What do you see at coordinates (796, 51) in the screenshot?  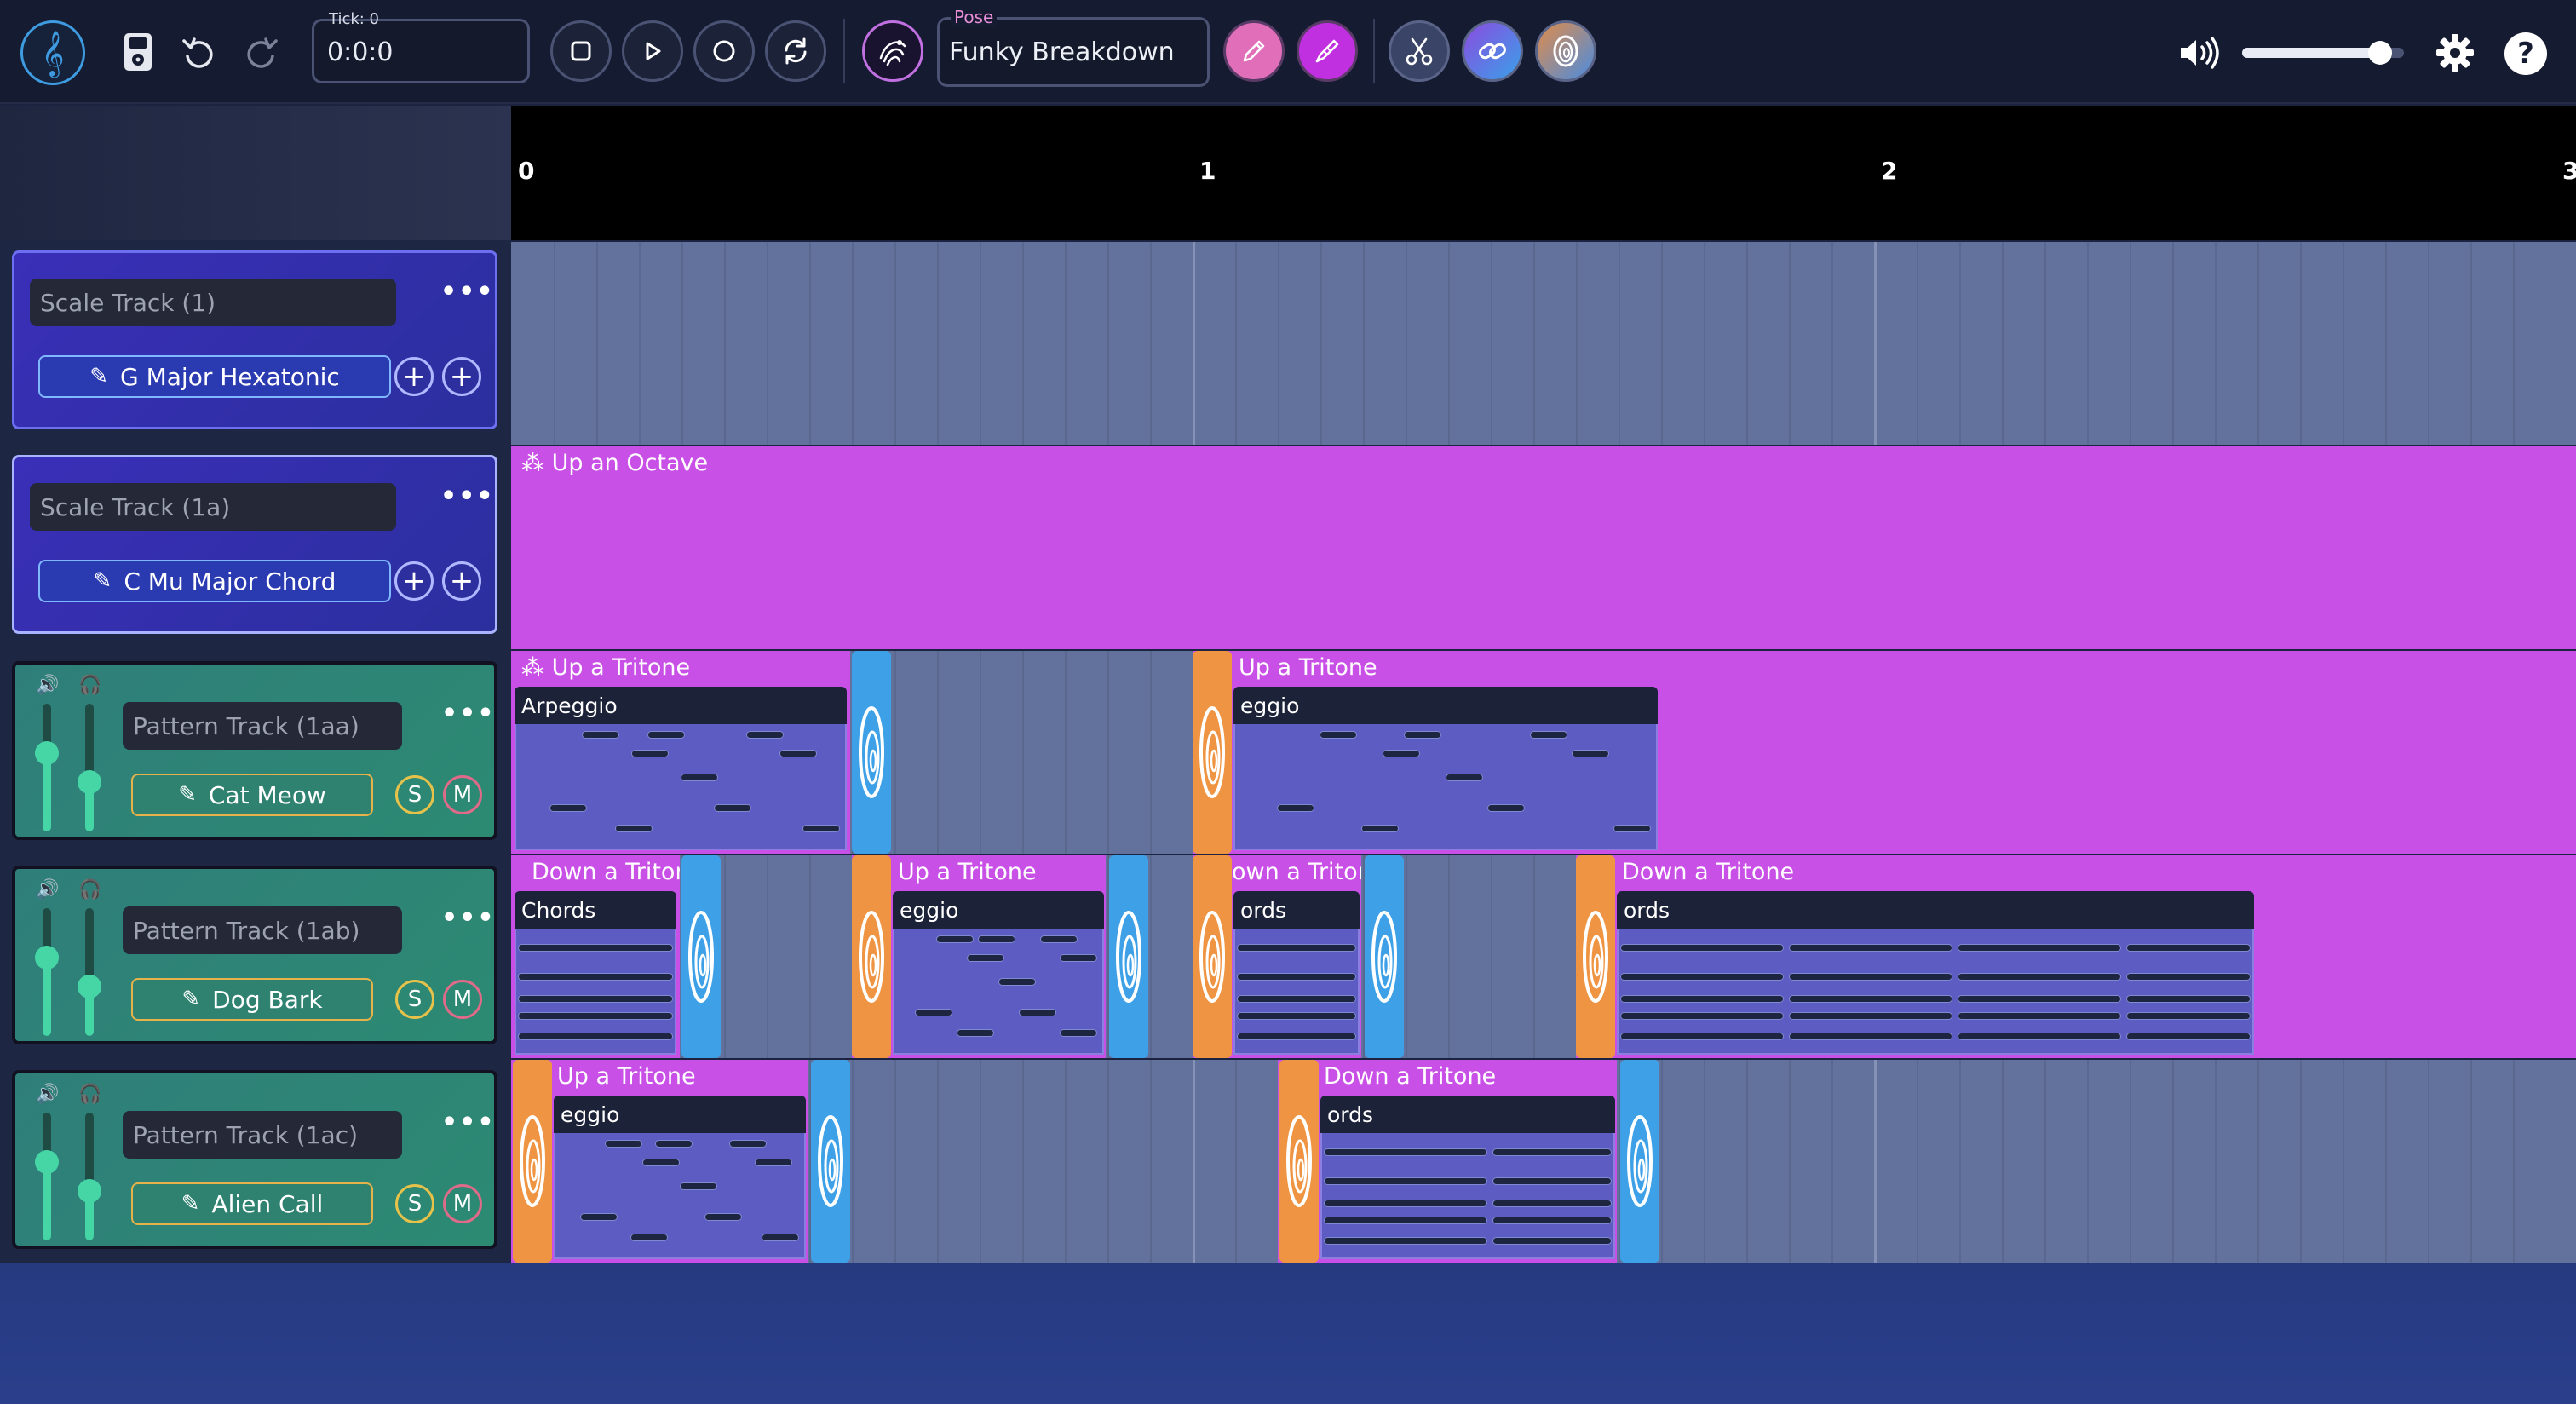 I see `loop-button` at bounding box center [796, 51].